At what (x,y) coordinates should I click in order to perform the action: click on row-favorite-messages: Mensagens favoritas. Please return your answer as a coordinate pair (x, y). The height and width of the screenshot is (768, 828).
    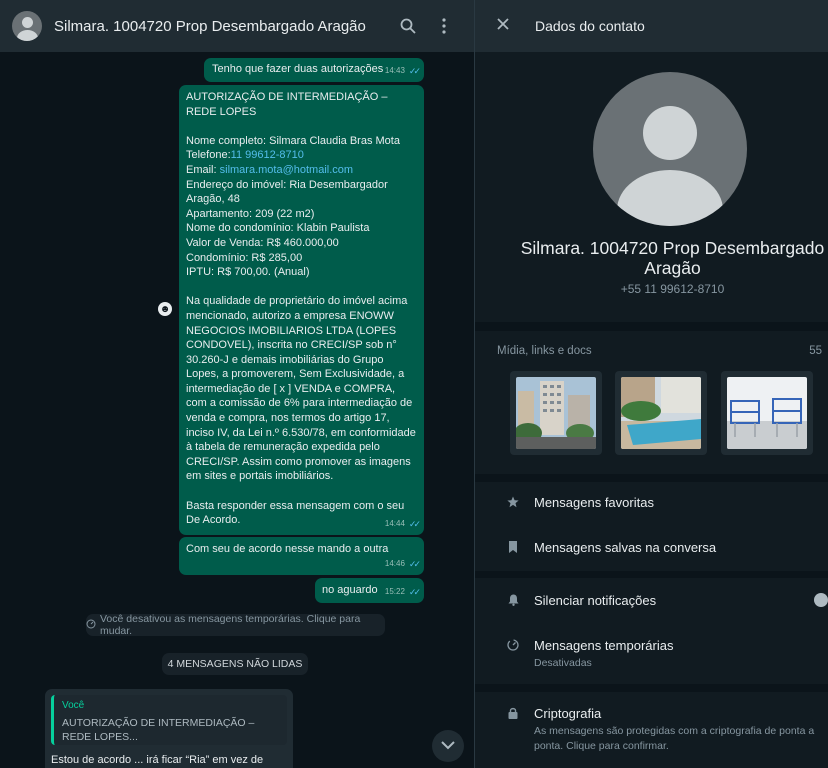
    Looking at the image, I should click on (651, 502).